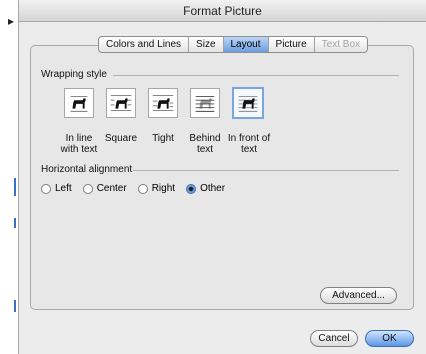  I want to click on radio-left: Left, so click(56, 188).